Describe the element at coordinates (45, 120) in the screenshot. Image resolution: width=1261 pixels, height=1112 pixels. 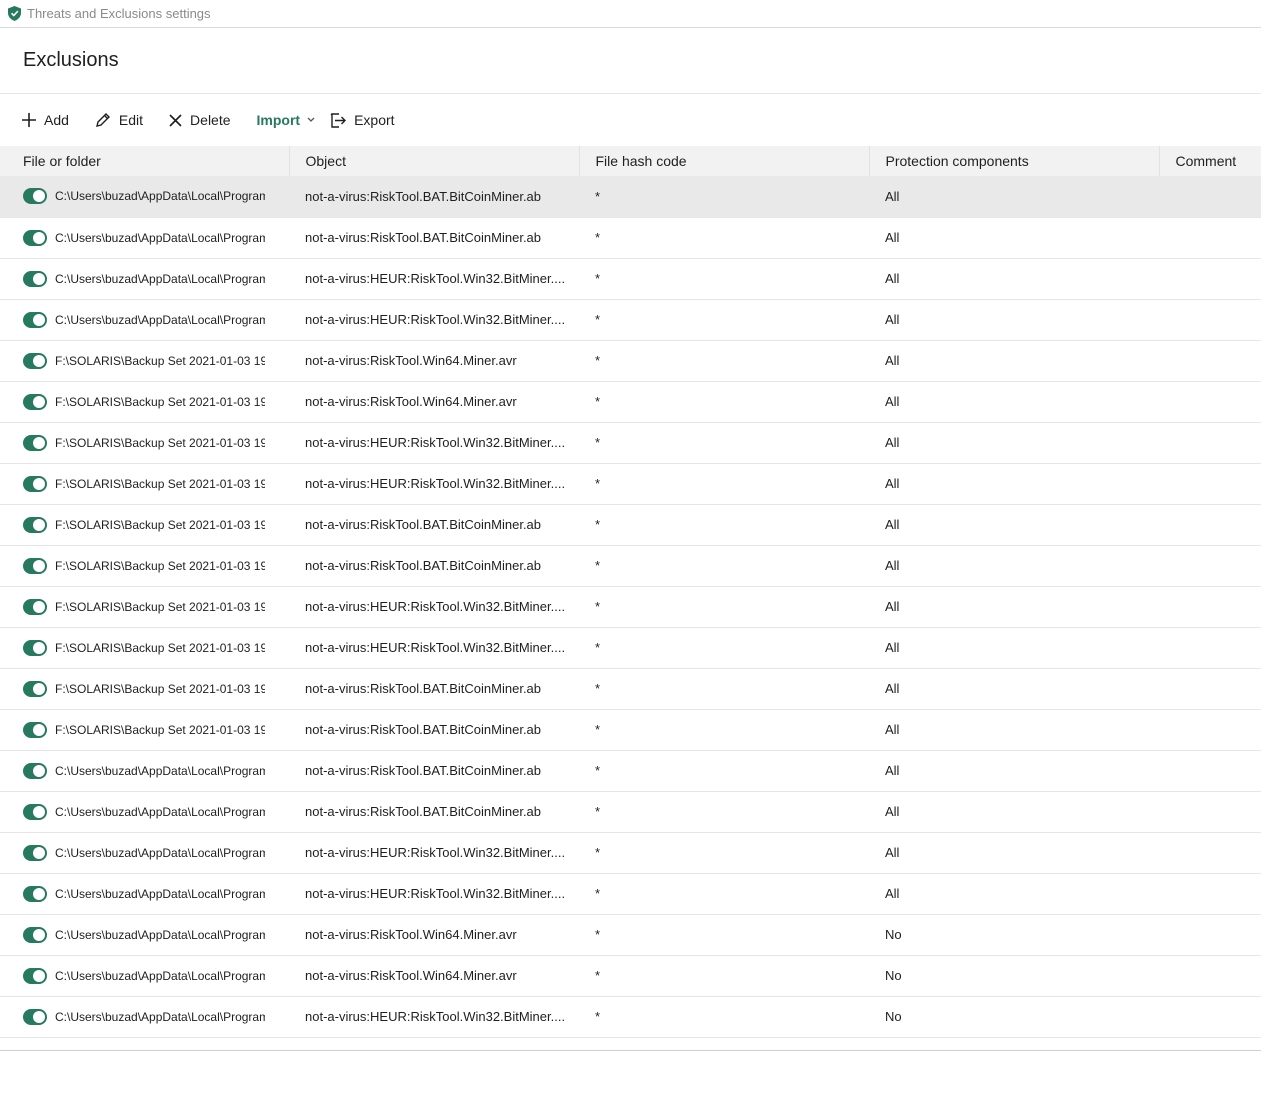
I see `add-button: Add` at that location.